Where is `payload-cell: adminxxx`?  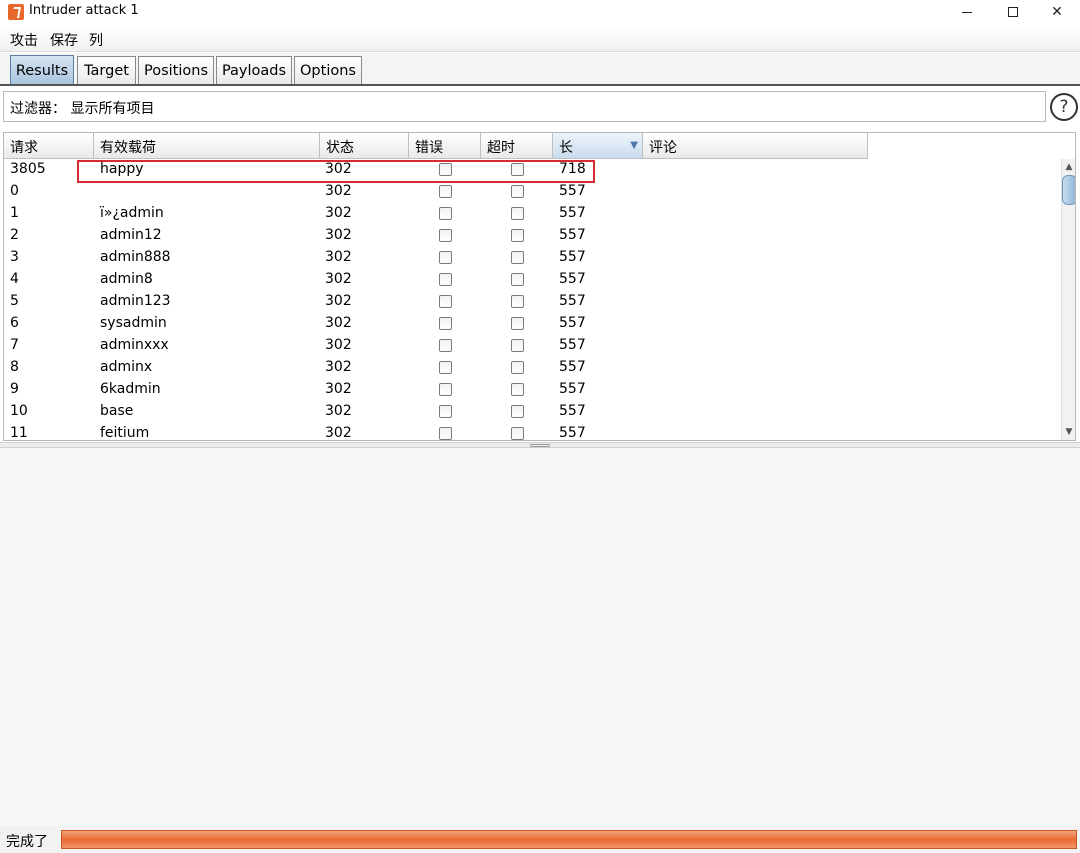 payload-cell: adminxxx is located at coordinates (134, 345).